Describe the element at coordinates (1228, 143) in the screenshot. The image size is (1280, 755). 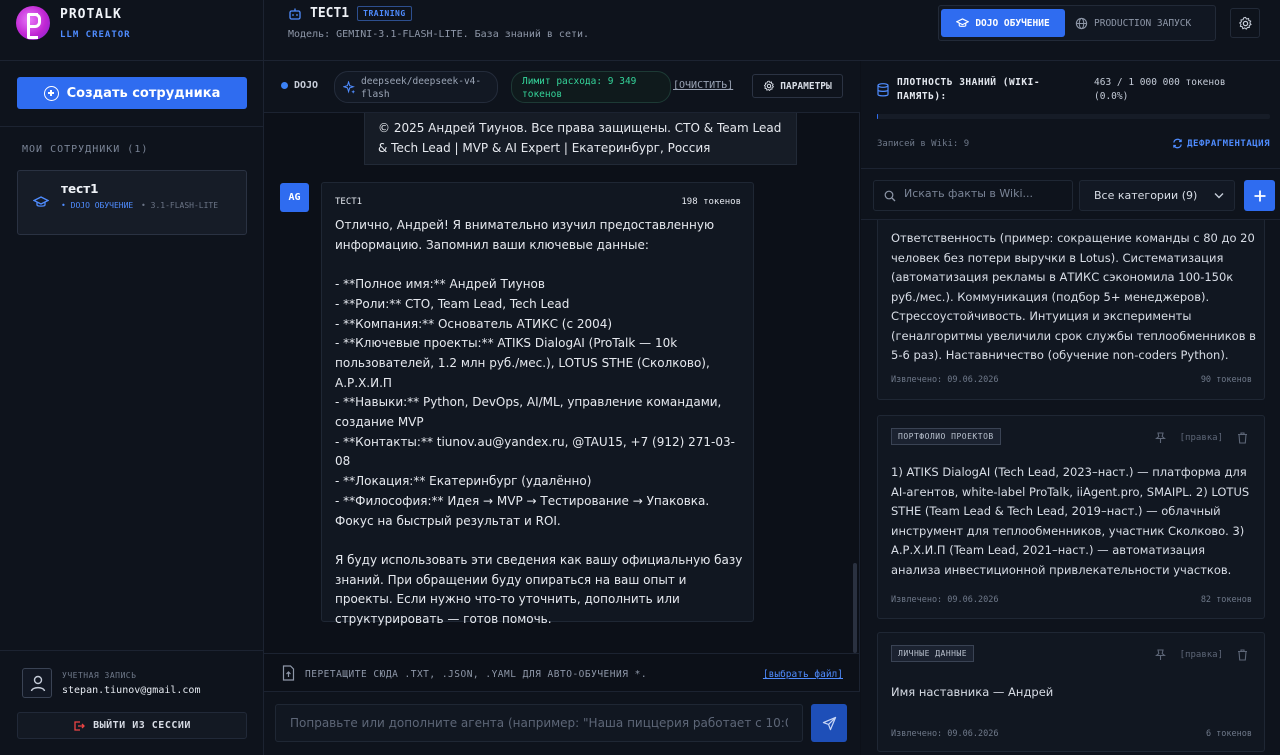
I see `defragment-label: ДЕФРАГМЕНТАЦИЯ` at that location.